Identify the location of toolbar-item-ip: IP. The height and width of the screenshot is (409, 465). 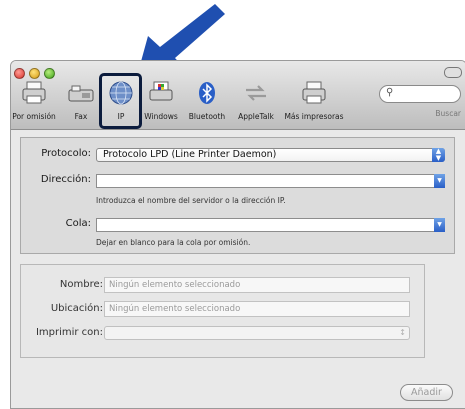
(121, 103).